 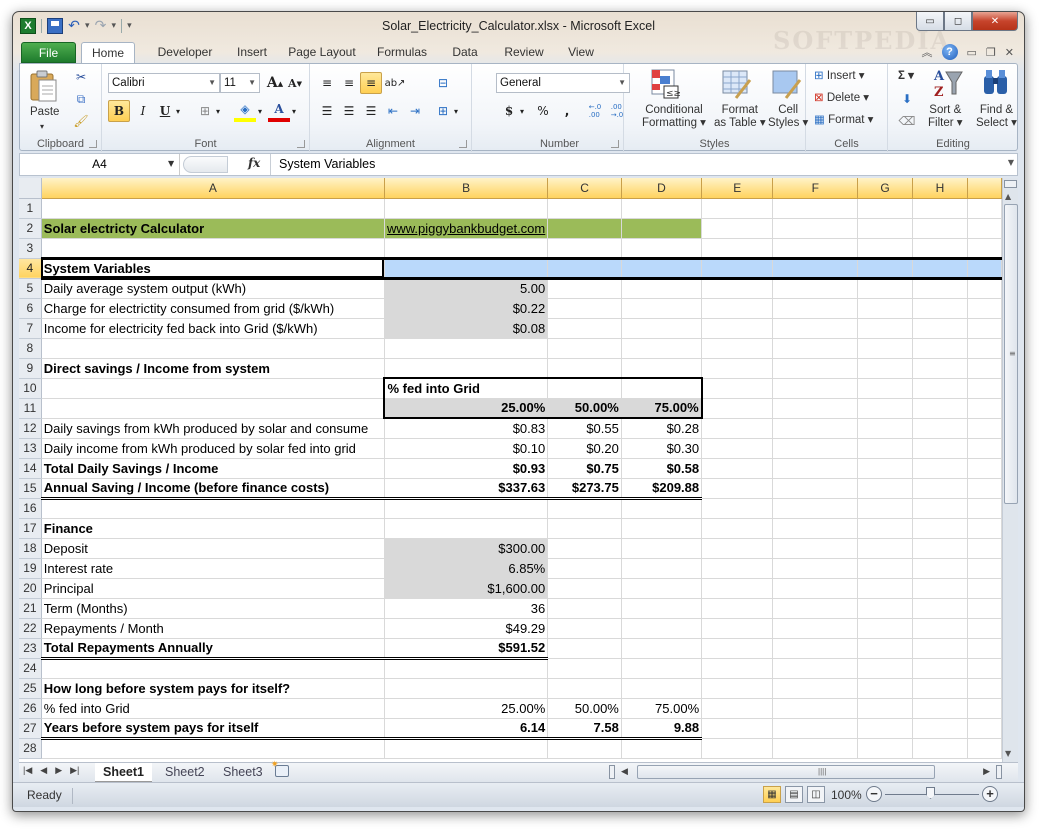 What do you see at coordinates (466, 628) in the screenshot?
I see `cell-b: $49.29` at bounding box center [466, 628].